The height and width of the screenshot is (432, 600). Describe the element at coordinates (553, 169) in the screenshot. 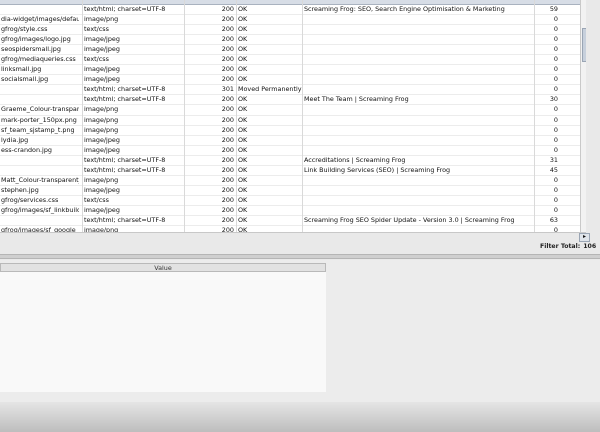

I see `title-length-cell: 45` at that location.